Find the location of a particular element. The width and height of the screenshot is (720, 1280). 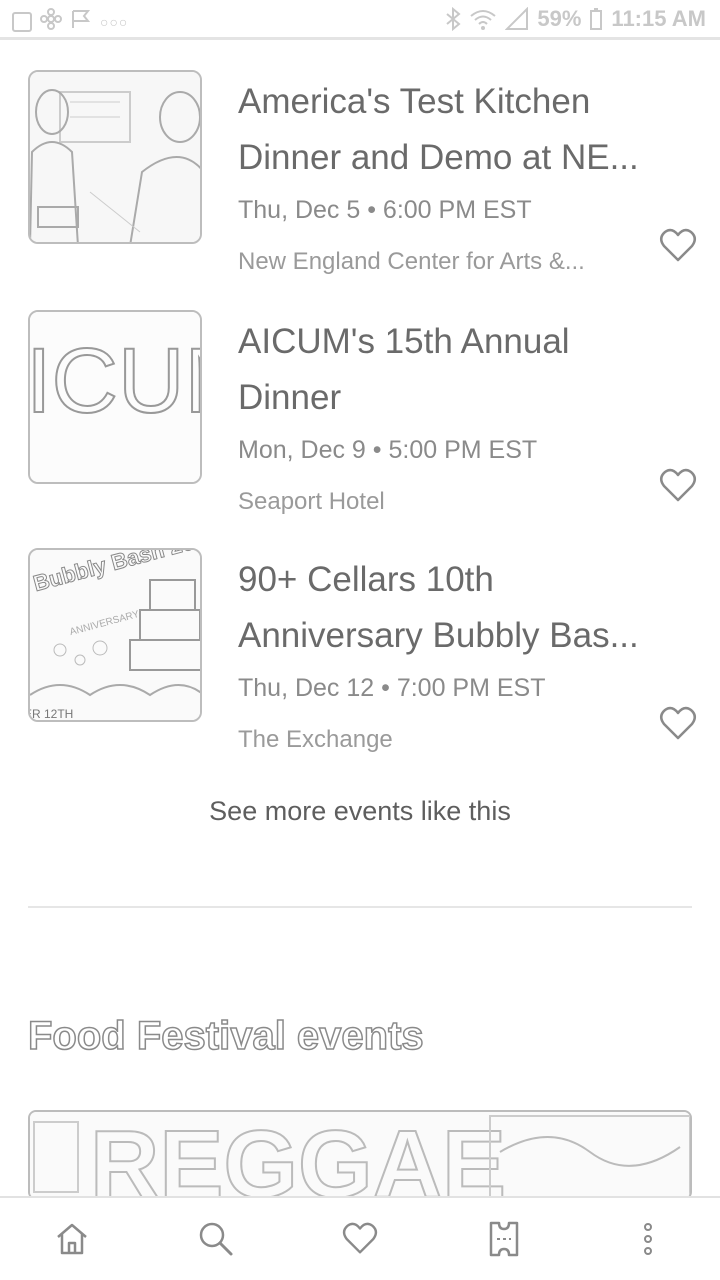

bottom-navigation is located at coordinates (360, 1238).